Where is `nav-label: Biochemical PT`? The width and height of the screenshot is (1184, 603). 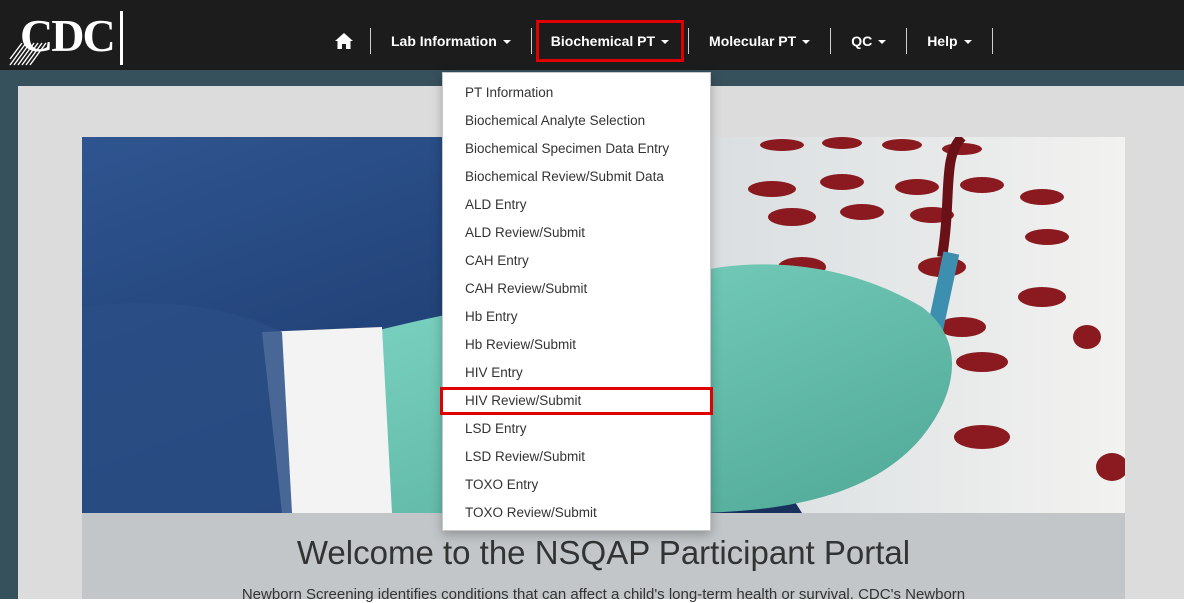 nav-label: Biochemical PT is located at coordinates (603, 41).